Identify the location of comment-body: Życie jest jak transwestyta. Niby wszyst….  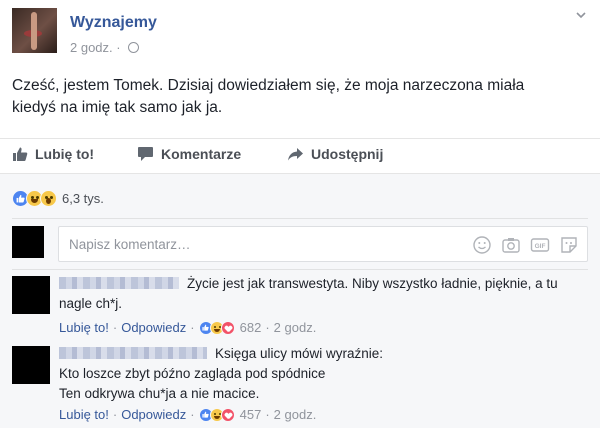
(319, 294).